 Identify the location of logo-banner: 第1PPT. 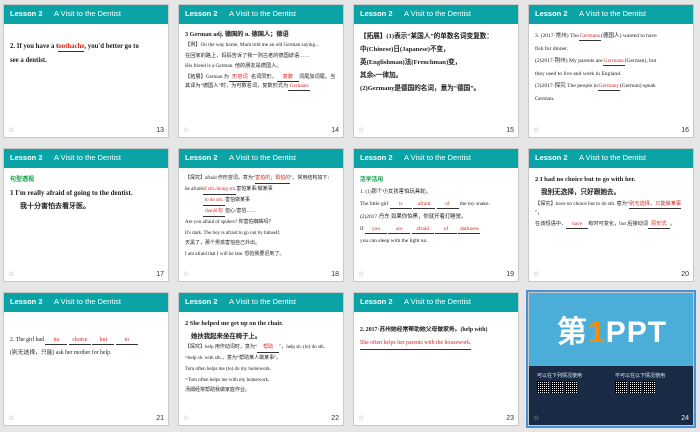
(611, 329).